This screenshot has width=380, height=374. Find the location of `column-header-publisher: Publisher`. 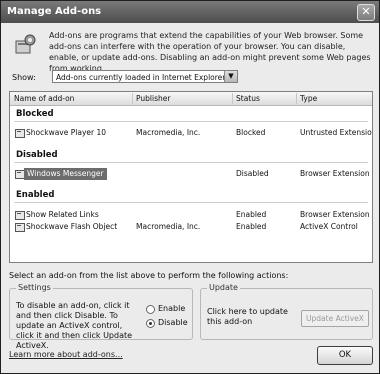

column-header-publisher: Publisher is located at coordinates (153, 98).